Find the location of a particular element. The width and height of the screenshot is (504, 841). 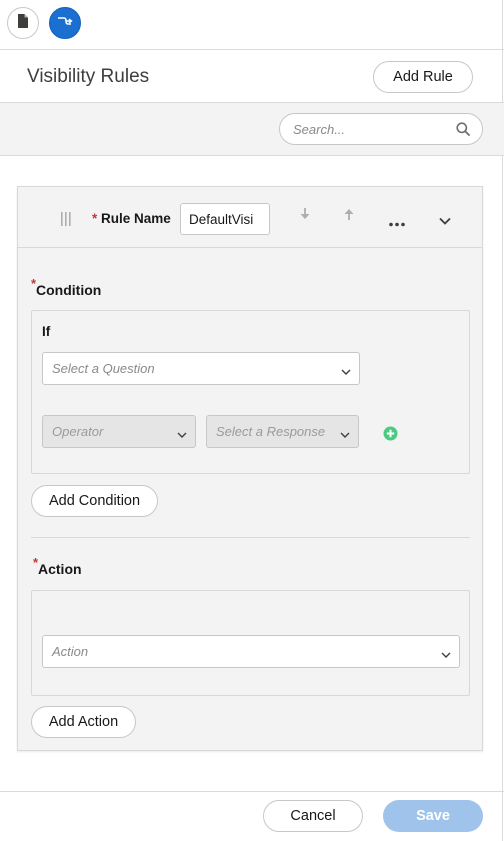

move-up-icon is located at coordinates (349, 216).